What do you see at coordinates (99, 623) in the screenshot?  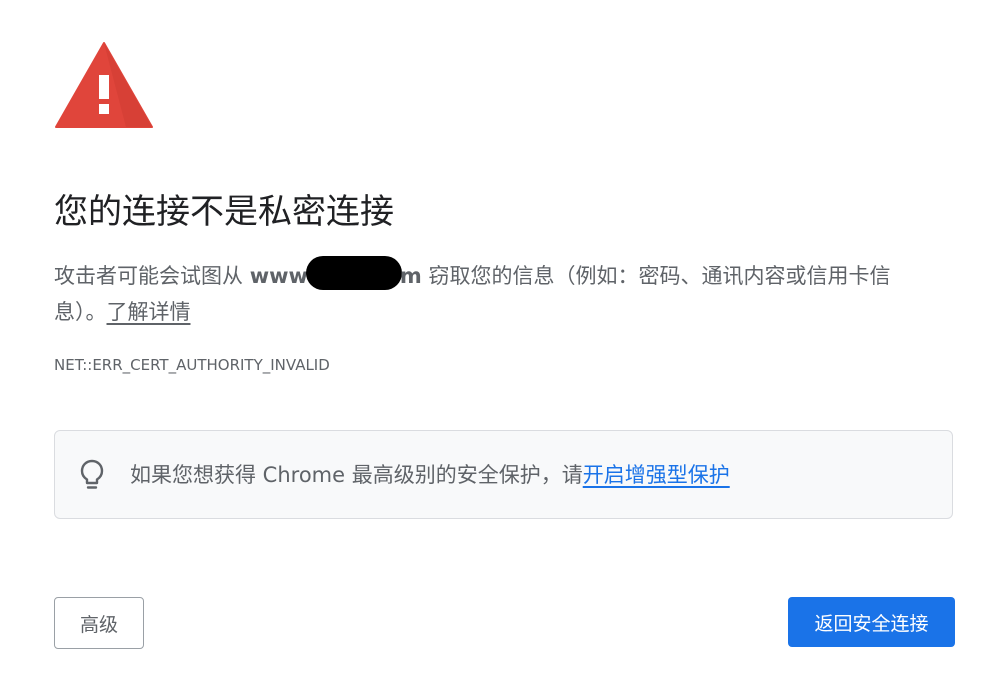 I see `advanced-button: 高级` at bounding box center [99, 623].